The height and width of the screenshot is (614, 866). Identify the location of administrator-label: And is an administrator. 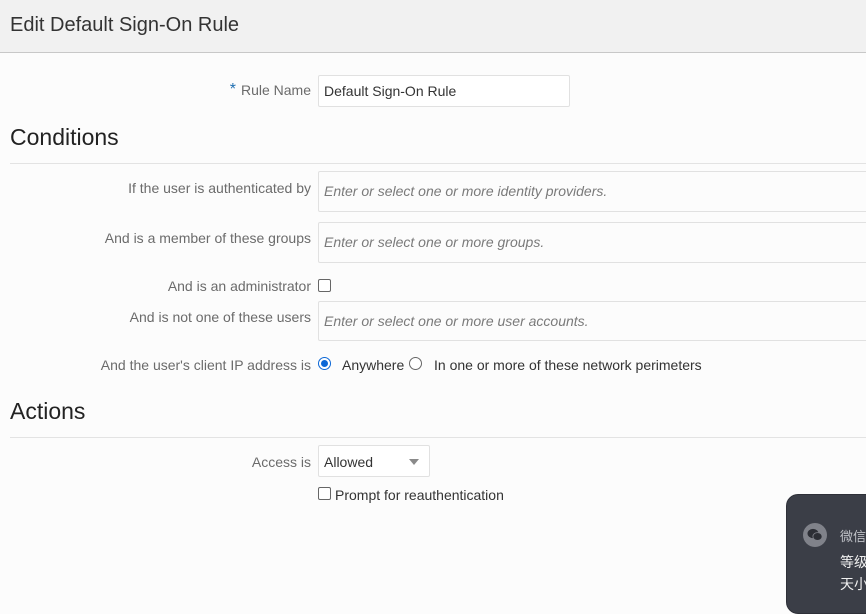
(239, 286).